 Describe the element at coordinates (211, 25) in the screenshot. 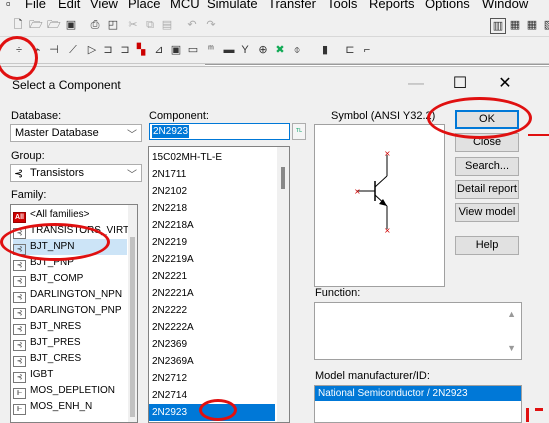

I see `redo-icon: ↷` at that location.